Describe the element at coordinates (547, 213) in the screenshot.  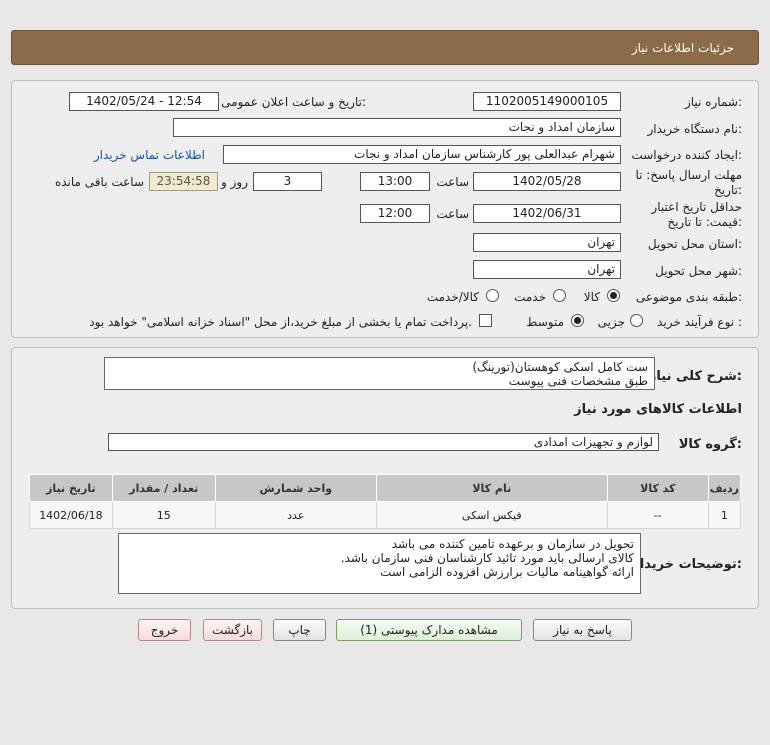
I see `price-validity-date-field: 1402/06/31` at that location.